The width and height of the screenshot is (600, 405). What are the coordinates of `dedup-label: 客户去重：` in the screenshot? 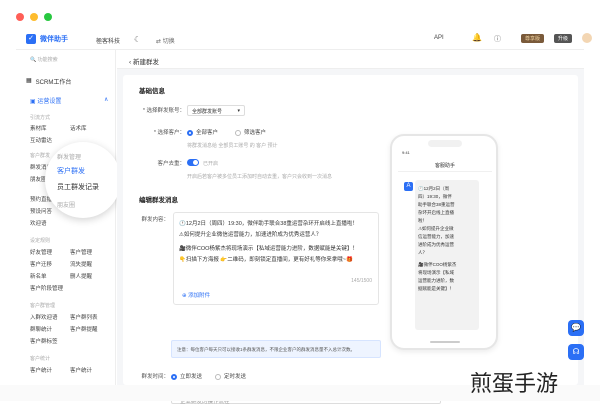 It's located at (171, 164).